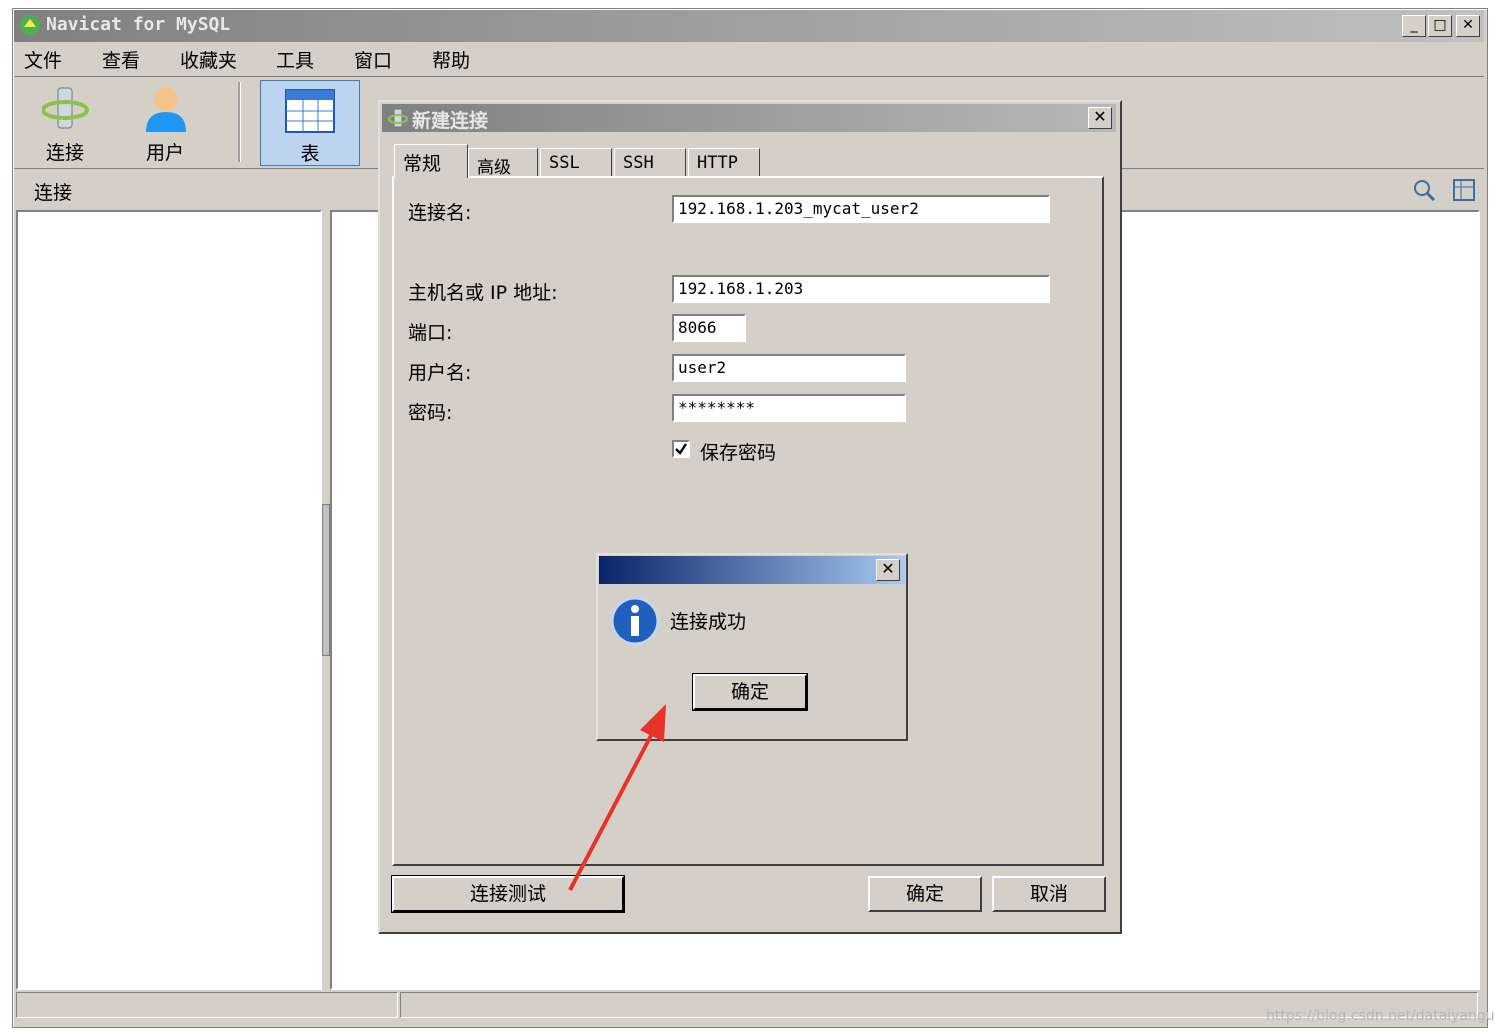  What do you see at coordinates (861, 209) in the screenshot?
I see `connection-name-input: 192.168.1.203_mycat_user2` at bounding box center [861, 209].